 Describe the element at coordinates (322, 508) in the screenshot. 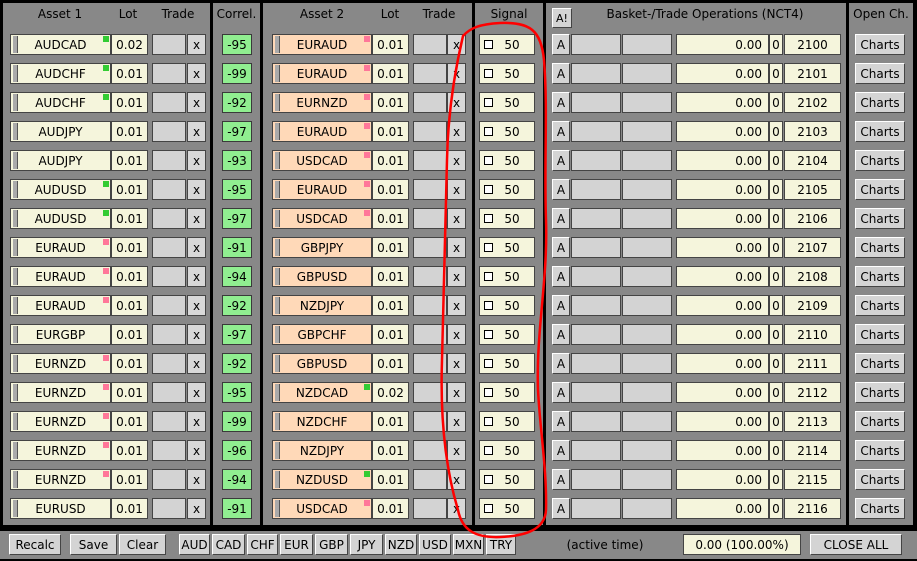

I see `asset2-cell: USDCAD` at that location.